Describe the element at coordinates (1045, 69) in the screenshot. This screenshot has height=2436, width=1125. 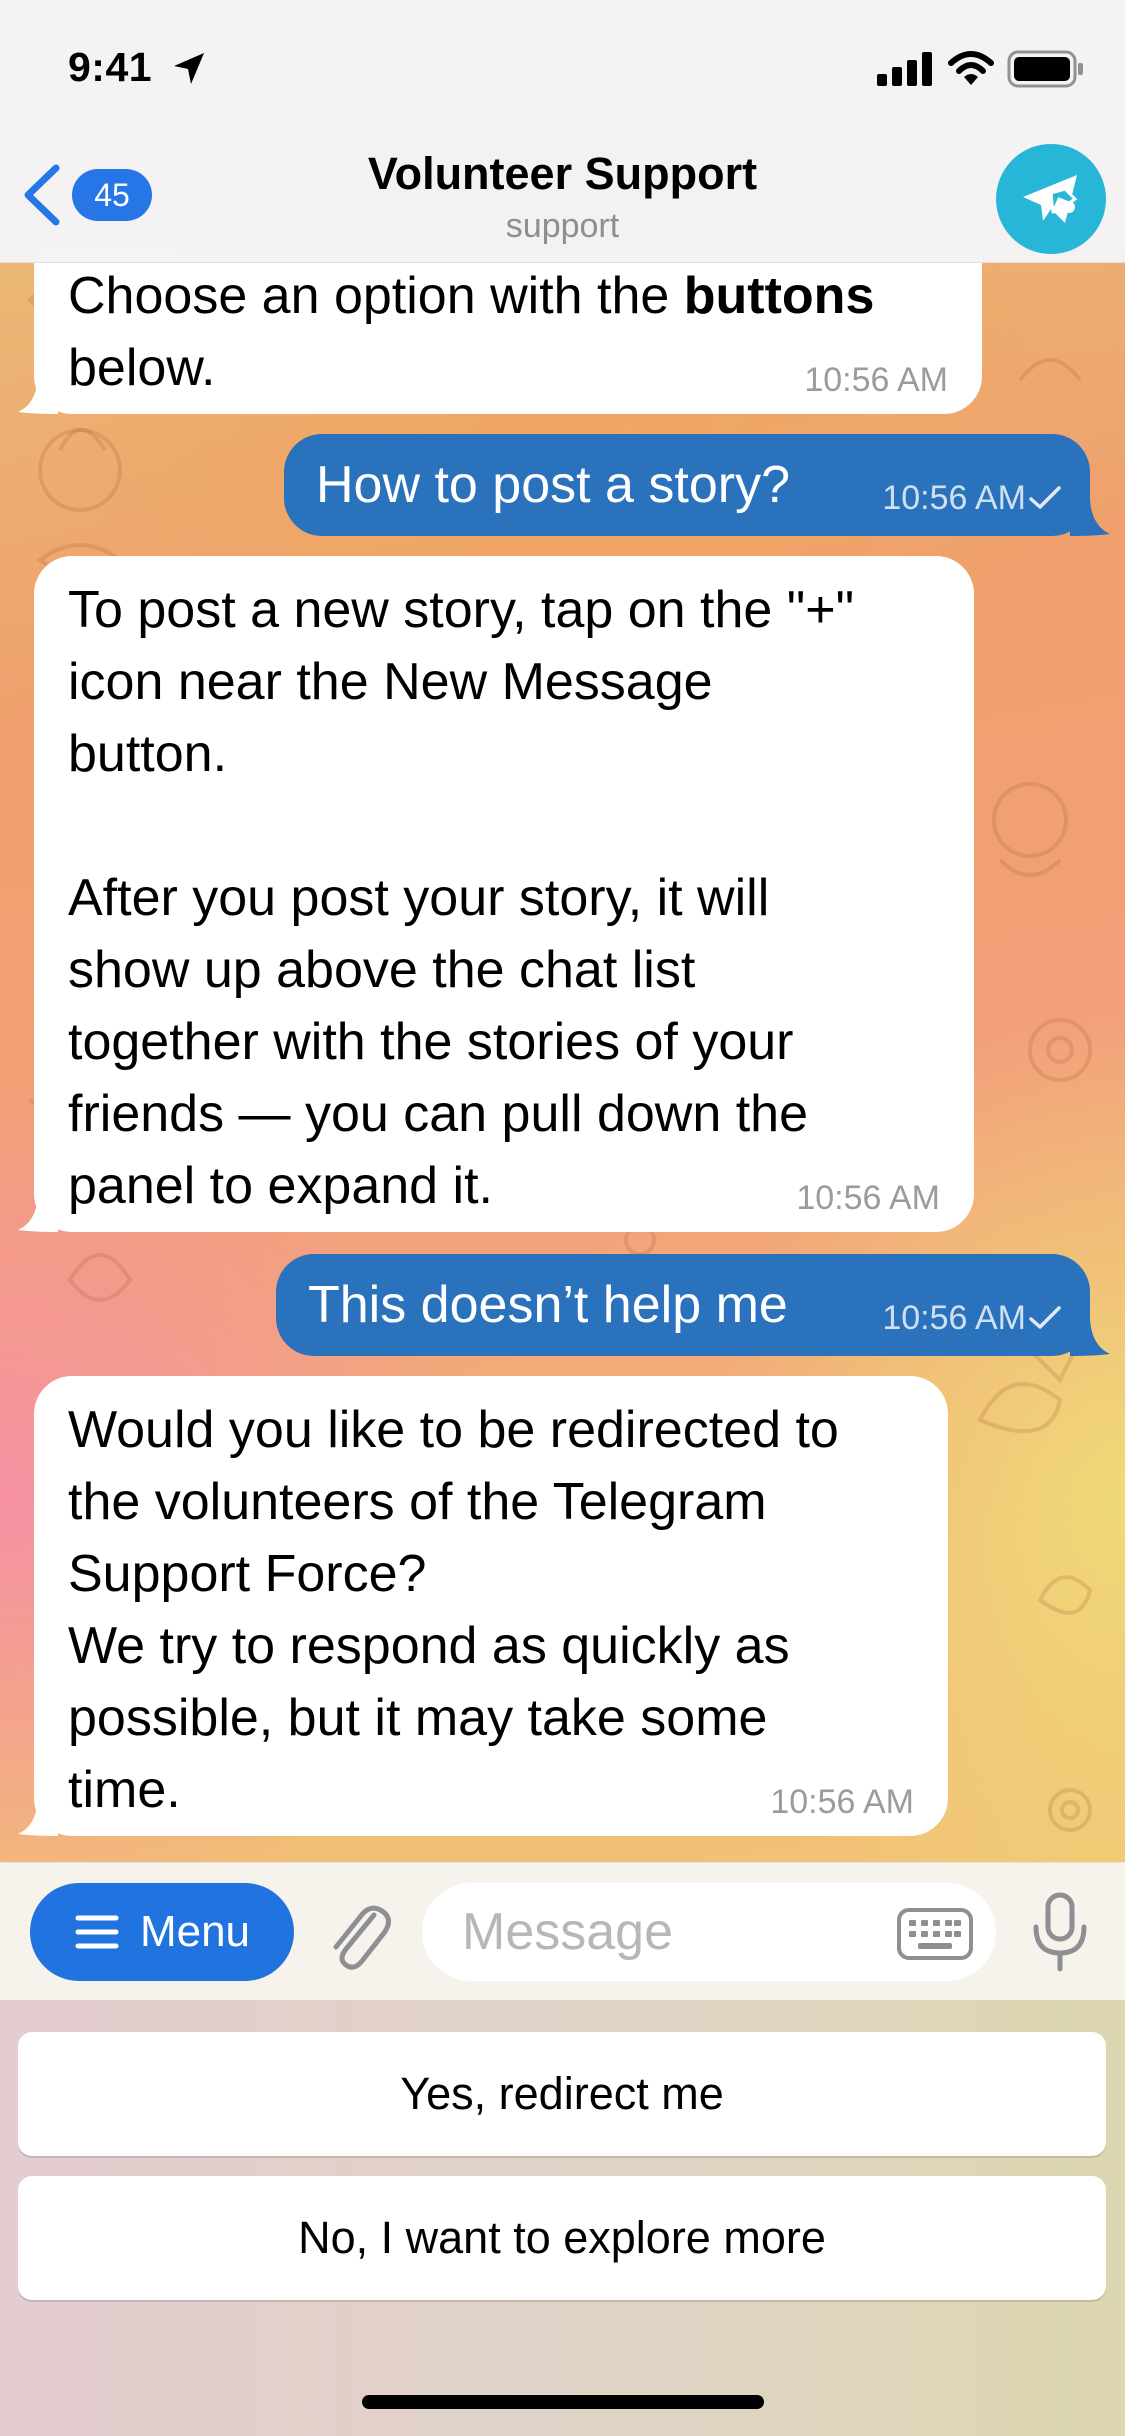
I see `battery-icon` at that location.